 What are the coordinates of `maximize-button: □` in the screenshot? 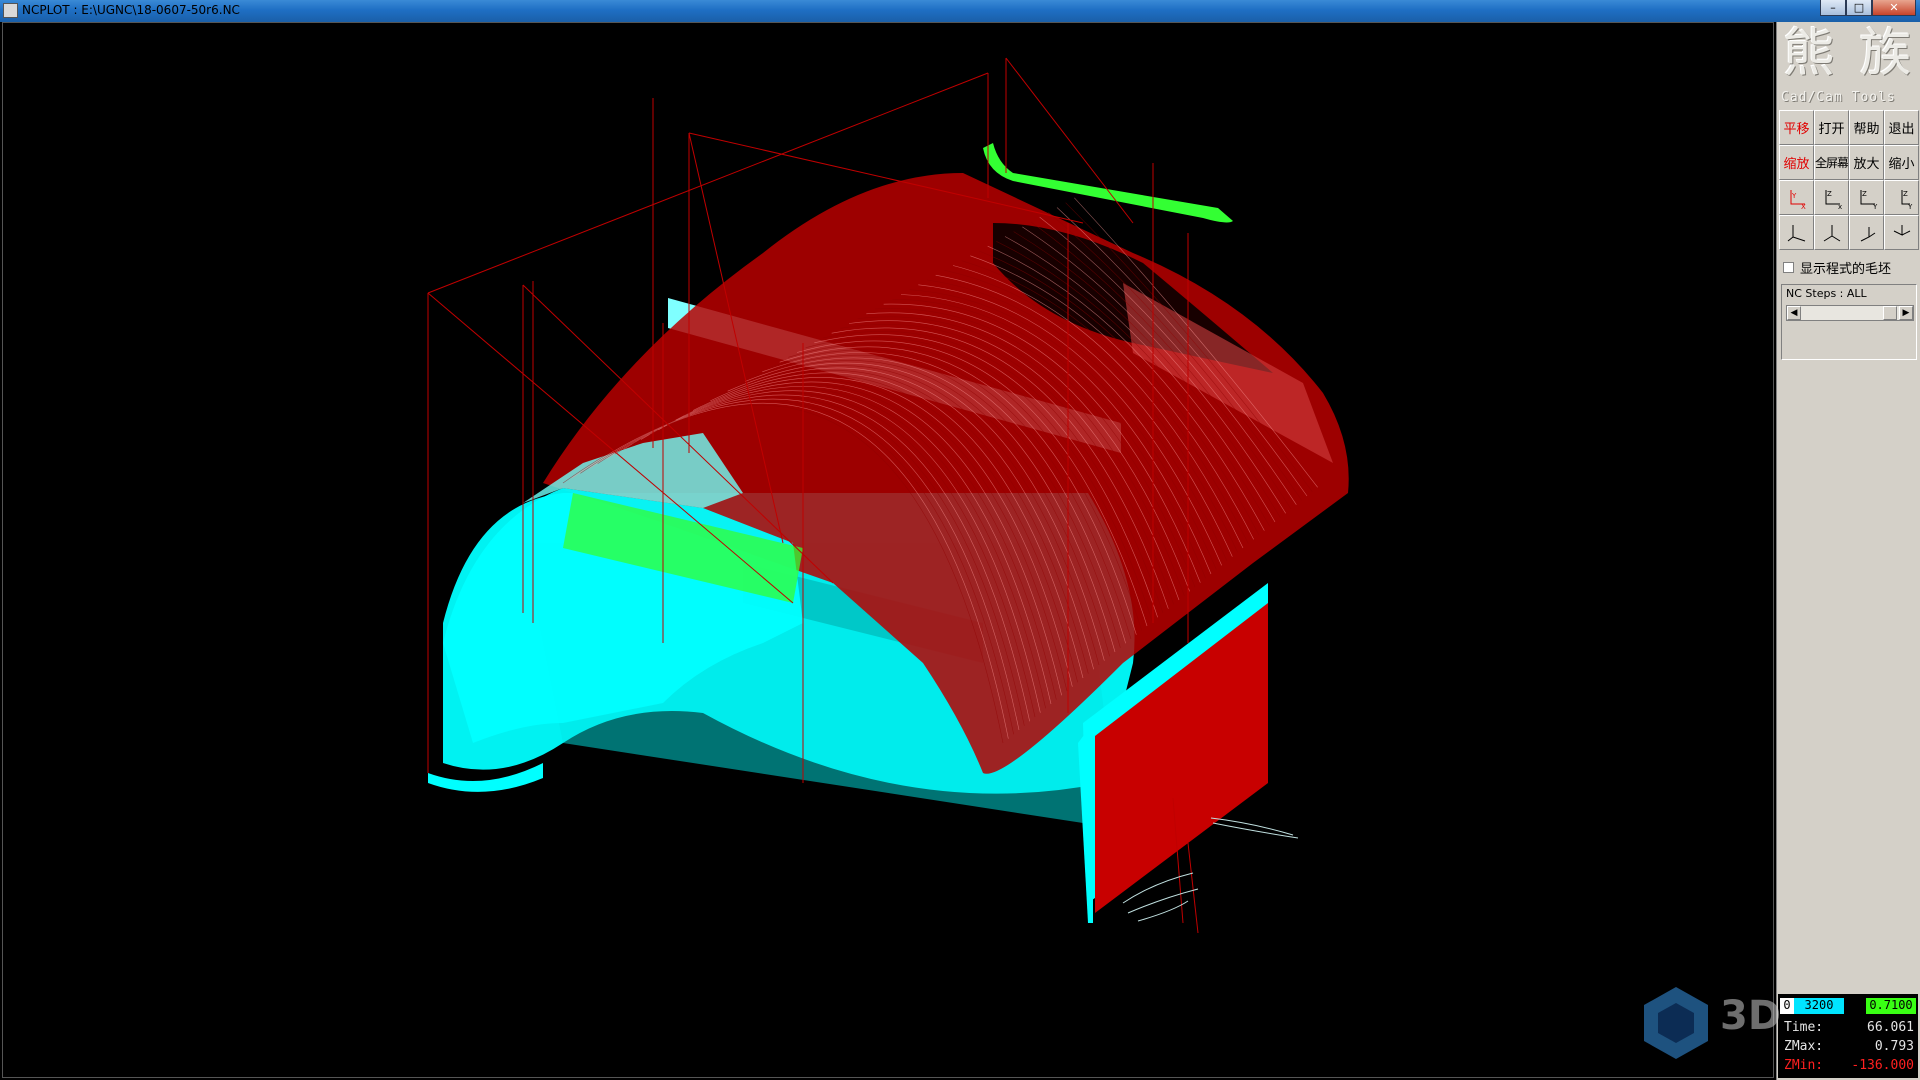 It's located at (1859, 8).